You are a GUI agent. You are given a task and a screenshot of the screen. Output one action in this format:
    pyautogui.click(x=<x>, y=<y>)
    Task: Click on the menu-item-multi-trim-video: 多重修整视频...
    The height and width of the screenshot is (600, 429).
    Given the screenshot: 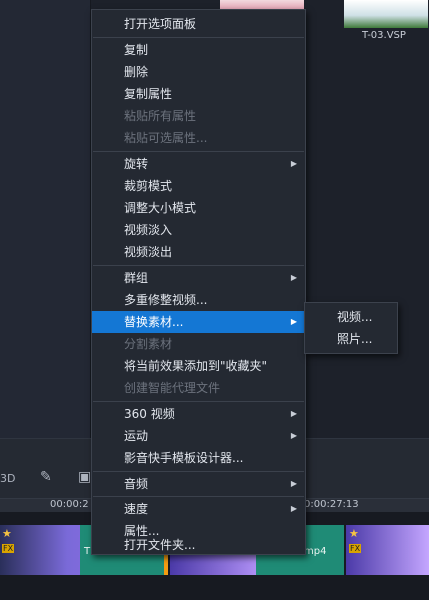 What is the action you would take?
    pyautogui.click(x=198, y=300)
    